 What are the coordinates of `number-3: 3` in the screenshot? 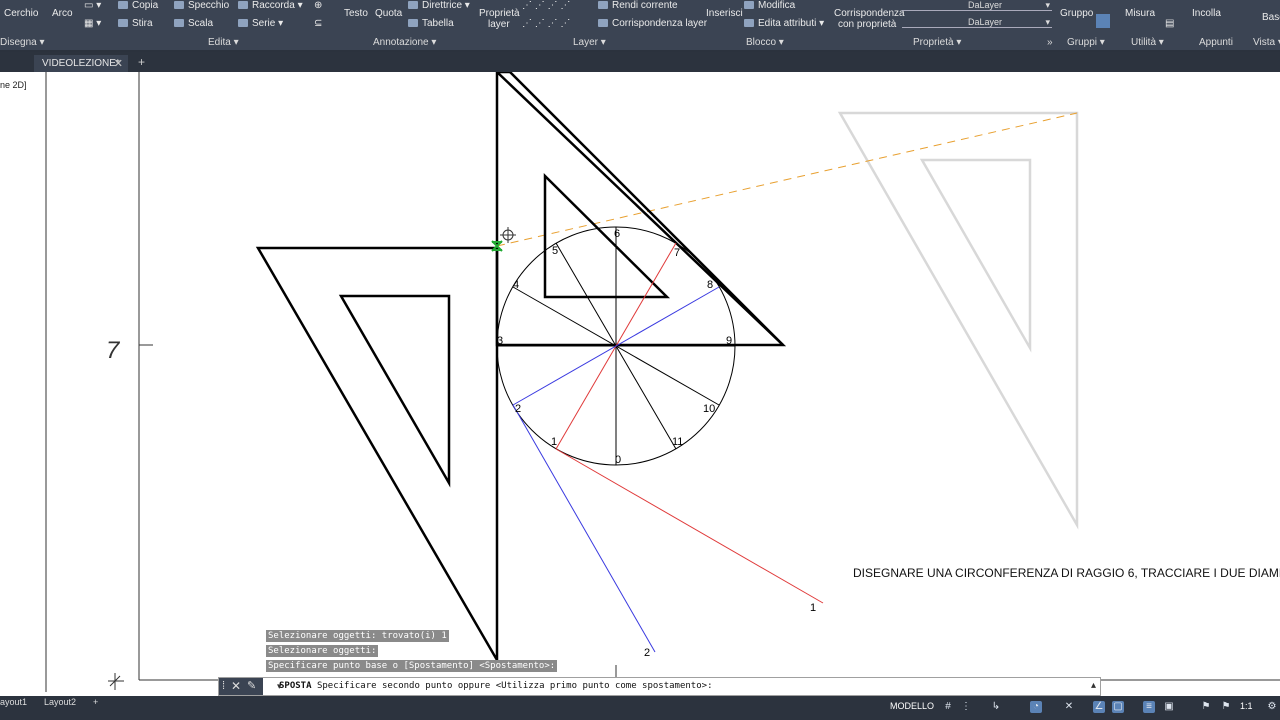 It's located at (500, 341).